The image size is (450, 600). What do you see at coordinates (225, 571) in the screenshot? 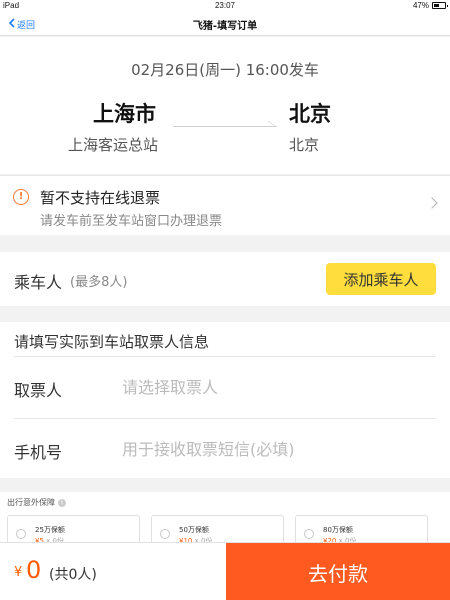
I see `checkout-footer: ¥ 0 (共0人) 去付款` at bounding box center [225, 571].